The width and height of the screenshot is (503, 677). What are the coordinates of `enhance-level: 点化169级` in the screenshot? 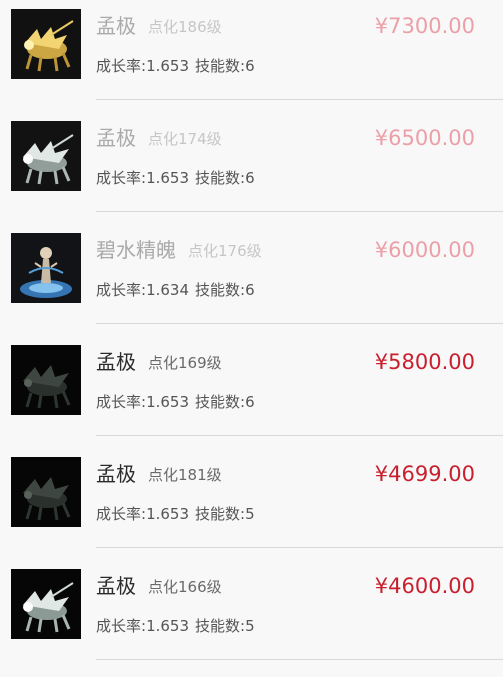 It's located at (185, 363).